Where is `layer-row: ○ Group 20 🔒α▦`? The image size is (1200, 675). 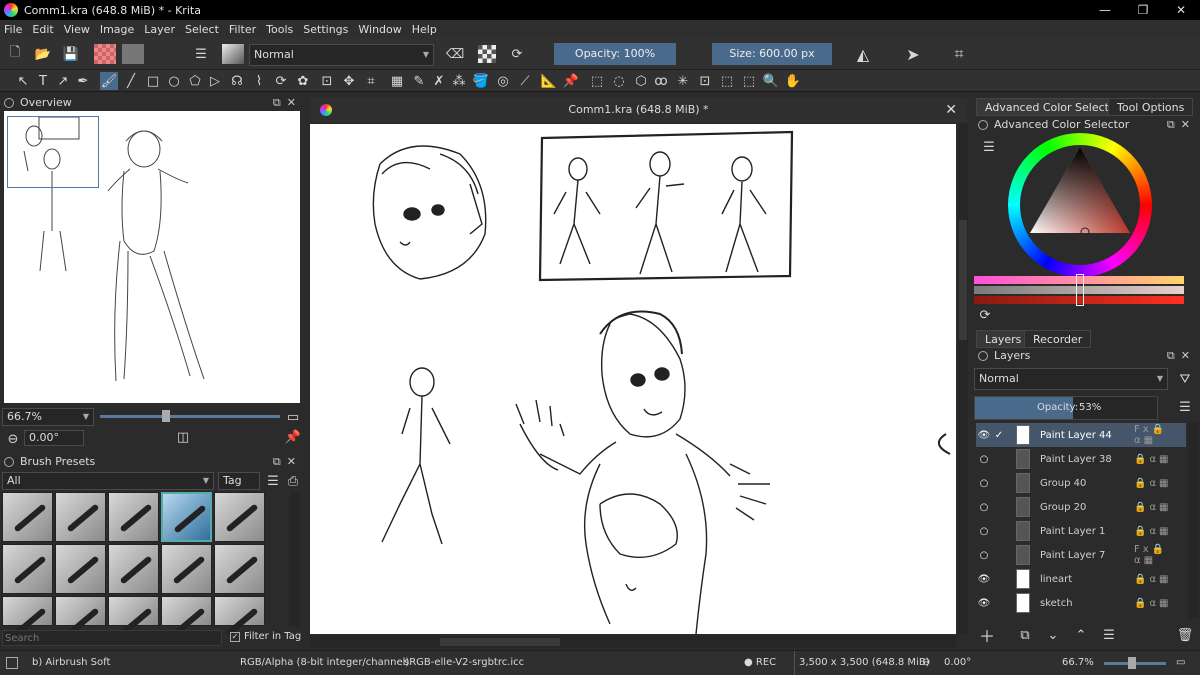 layer-row: ○ Group 20 🔒α▦ is located at coordinates (1081, 507).